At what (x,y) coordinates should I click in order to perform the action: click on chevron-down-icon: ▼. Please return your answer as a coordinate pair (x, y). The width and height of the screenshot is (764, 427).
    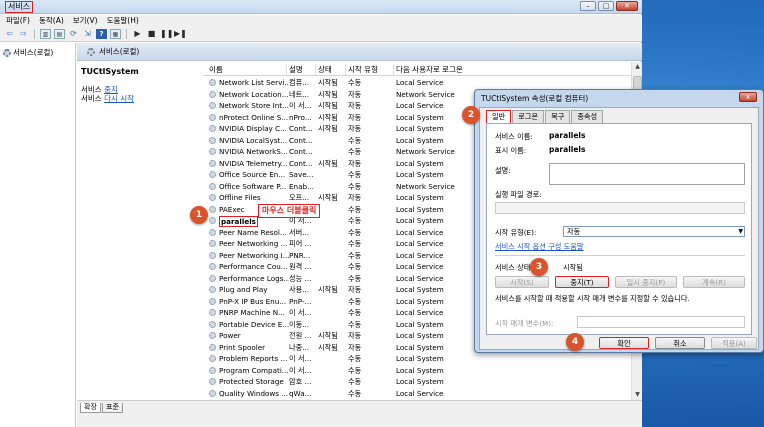
    Looking at the image, I should click on (740, 231).